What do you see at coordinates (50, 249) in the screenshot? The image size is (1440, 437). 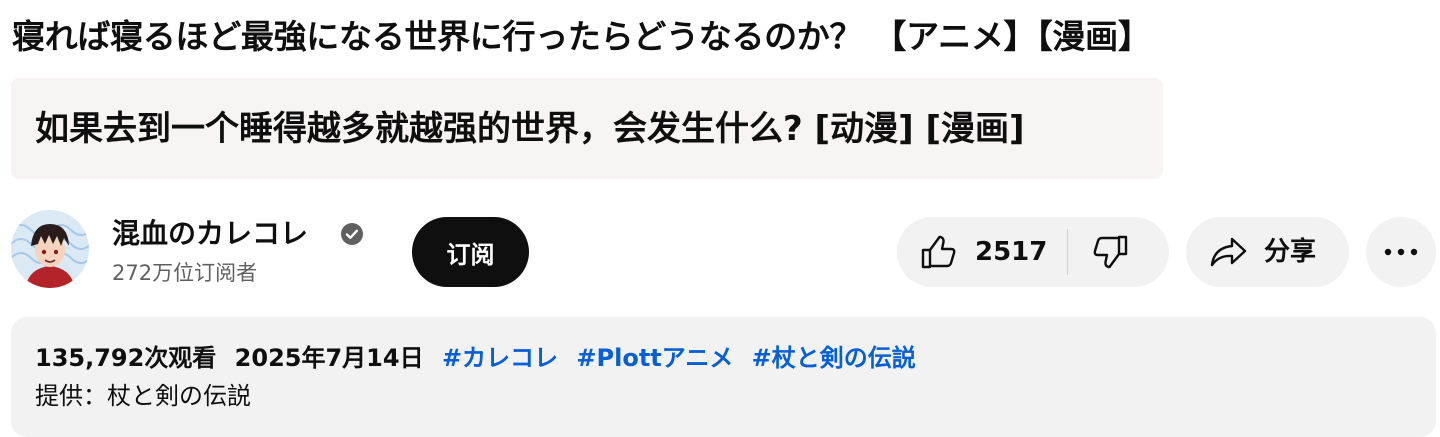 I see `channel-avatar` at bounding box center [50, 249].